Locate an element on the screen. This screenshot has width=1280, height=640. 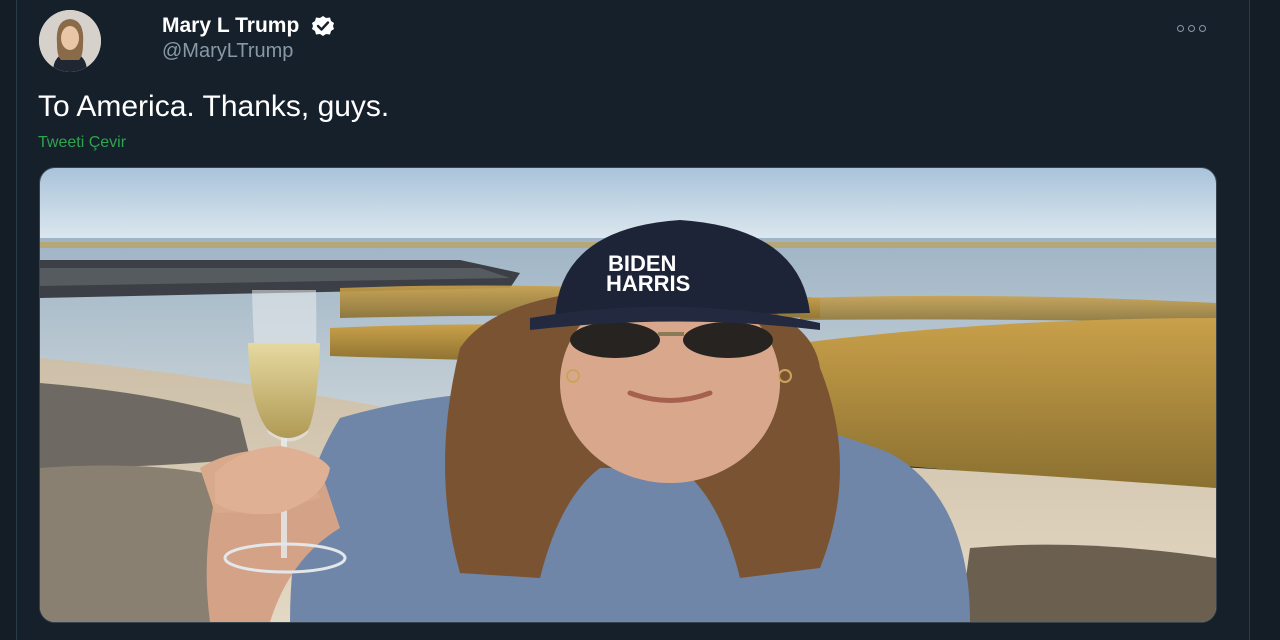
author-handle: @MaryLTrump is located at coordinates (227, 51).